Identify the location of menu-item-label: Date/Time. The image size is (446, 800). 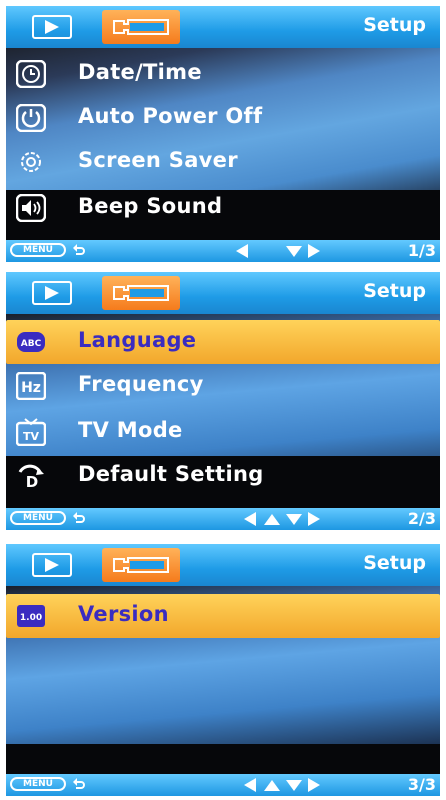
(140, 72).